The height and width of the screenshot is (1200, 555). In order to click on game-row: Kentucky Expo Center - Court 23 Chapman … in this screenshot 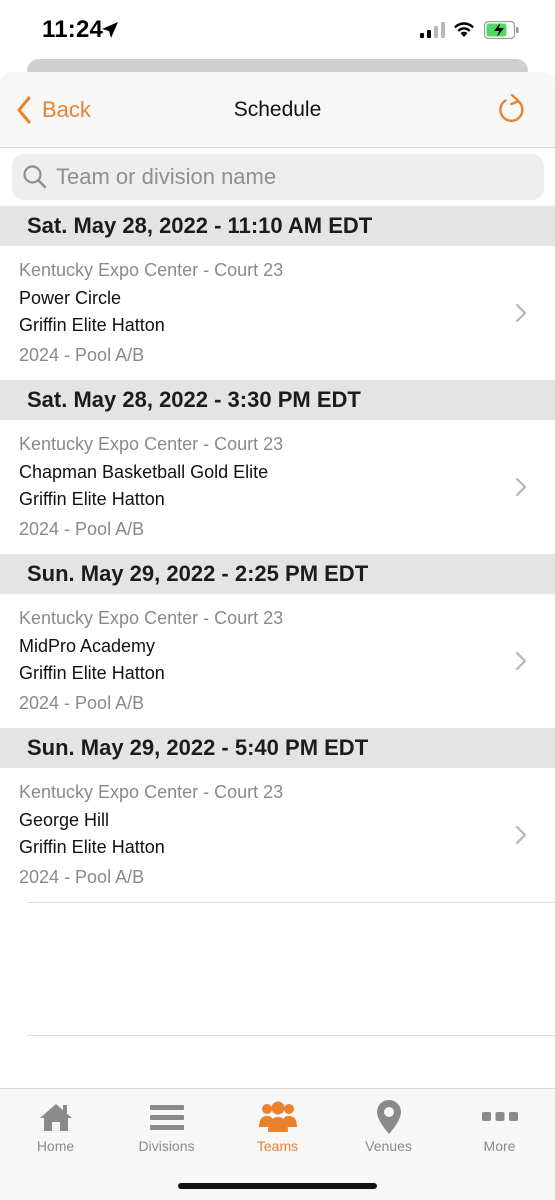, I will do `click(277, 487)`.